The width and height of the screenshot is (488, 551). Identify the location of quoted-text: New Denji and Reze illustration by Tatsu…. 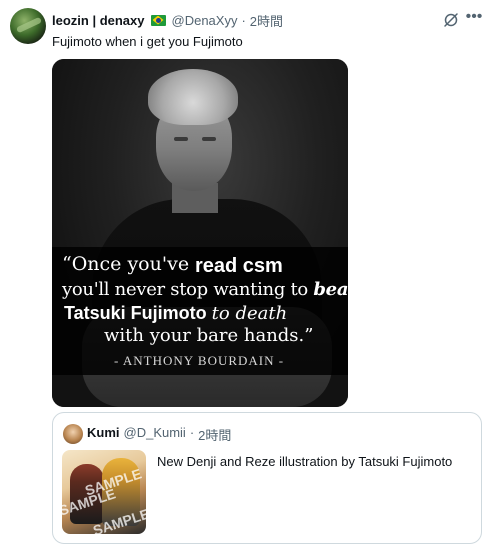
(305, 461).